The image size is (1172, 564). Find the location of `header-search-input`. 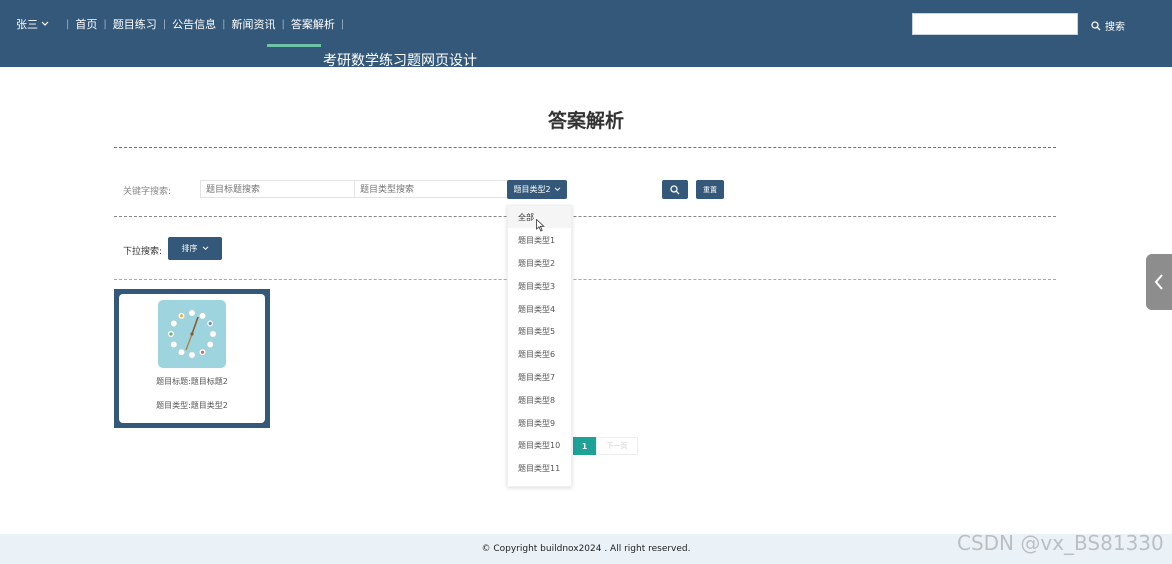

header-search-input is located at coordinates (995, 24).